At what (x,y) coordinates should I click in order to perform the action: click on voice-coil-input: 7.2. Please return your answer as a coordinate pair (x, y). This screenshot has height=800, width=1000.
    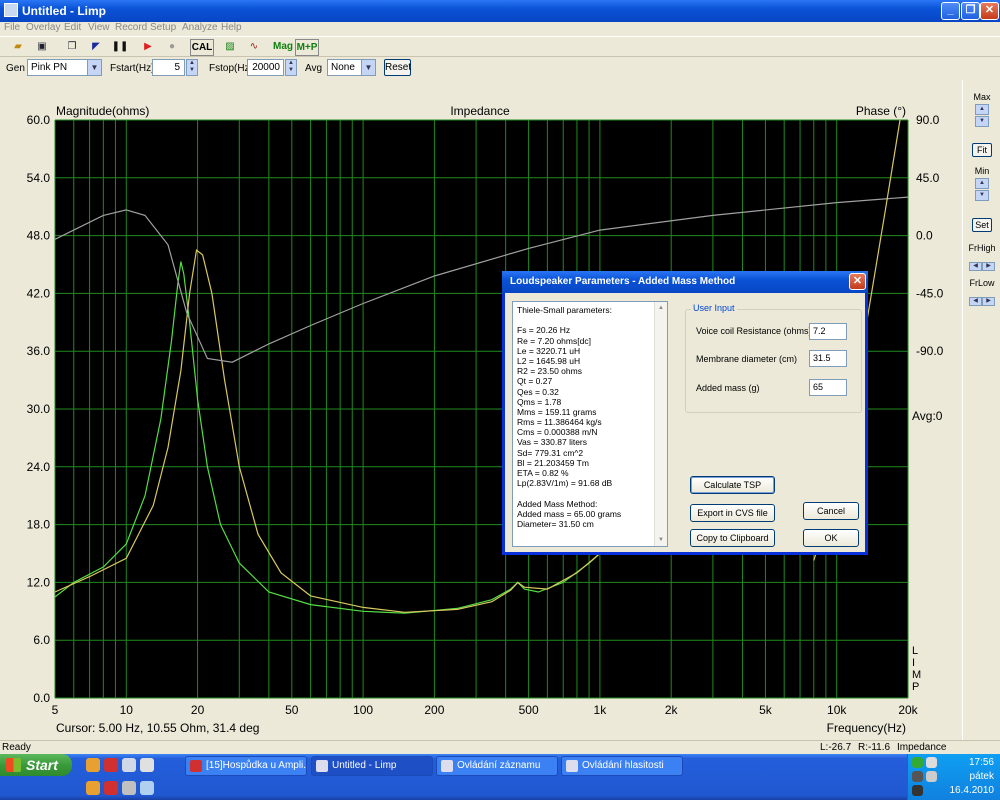
    Looking at the image, I should click on (828, 331).